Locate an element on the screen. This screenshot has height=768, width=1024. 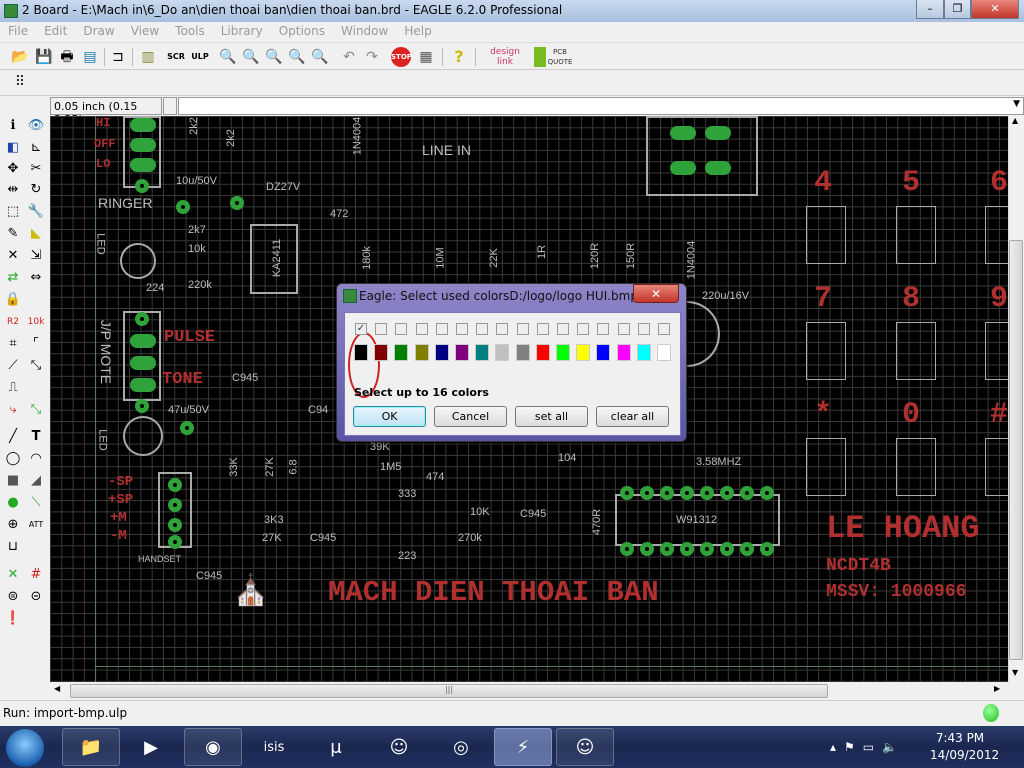
close-button: ✕ is located at coordinates (995, 9).